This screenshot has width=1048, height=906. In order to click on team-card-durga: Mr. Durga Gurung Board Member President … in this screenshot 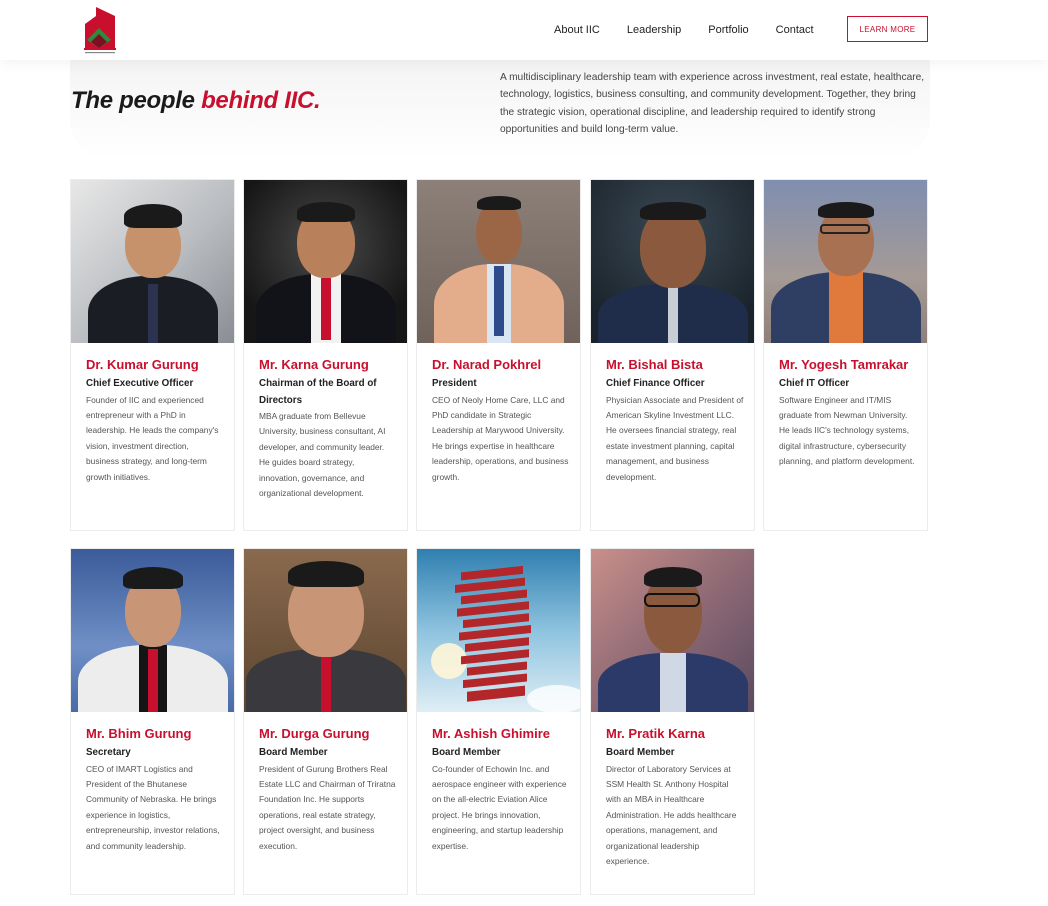, I will do `click(325, 721)`.